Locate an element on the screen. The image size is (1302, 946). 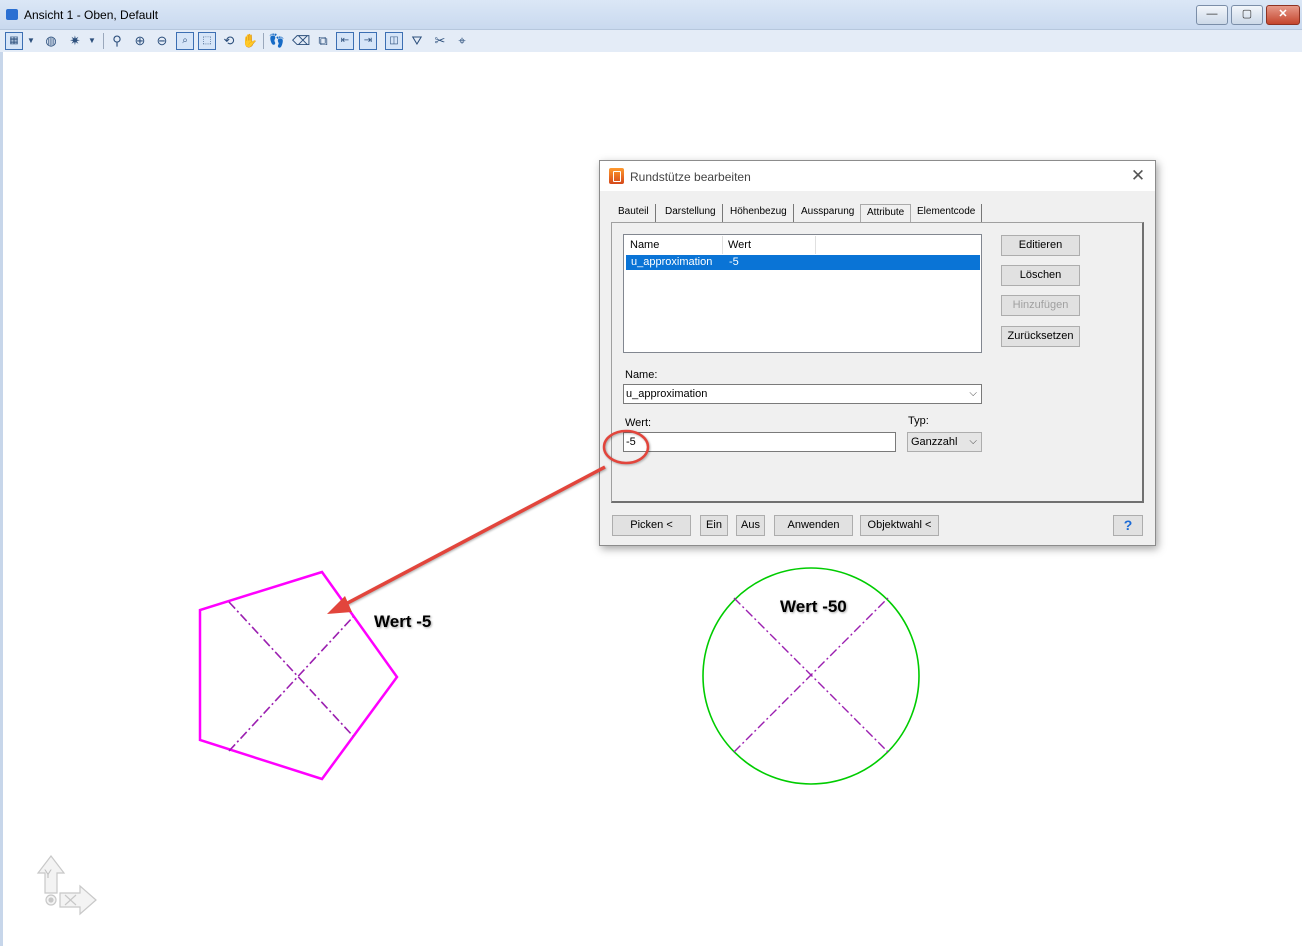
dialog-close-button: ✕ is located at coordinates (1138, 176).